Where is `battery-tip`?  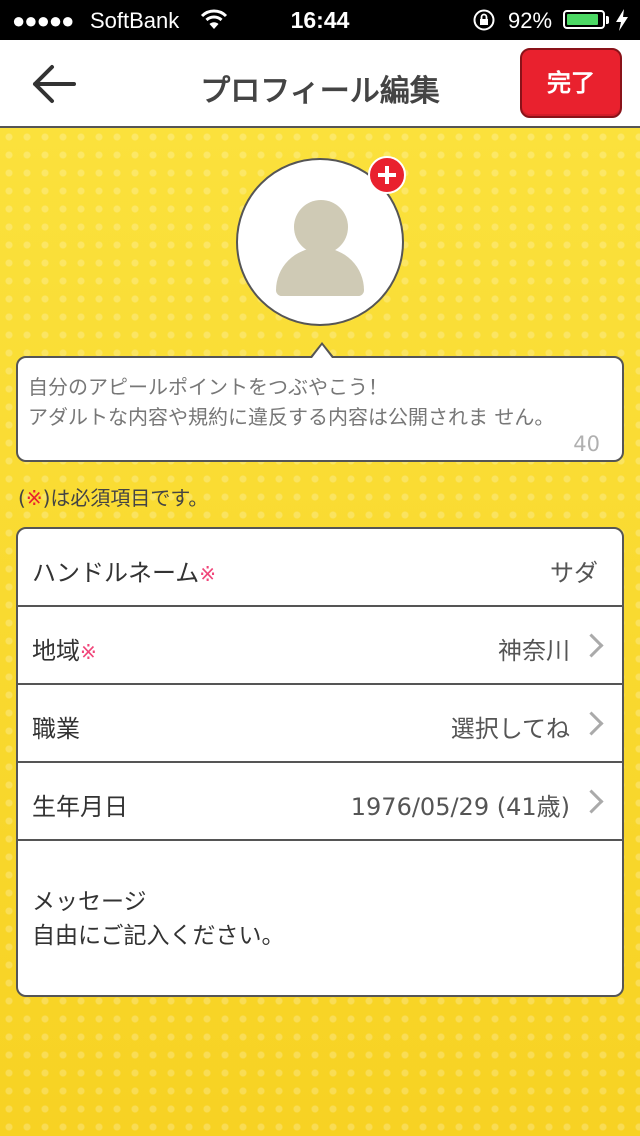 battery-tip is located at coordinates (607, 20).